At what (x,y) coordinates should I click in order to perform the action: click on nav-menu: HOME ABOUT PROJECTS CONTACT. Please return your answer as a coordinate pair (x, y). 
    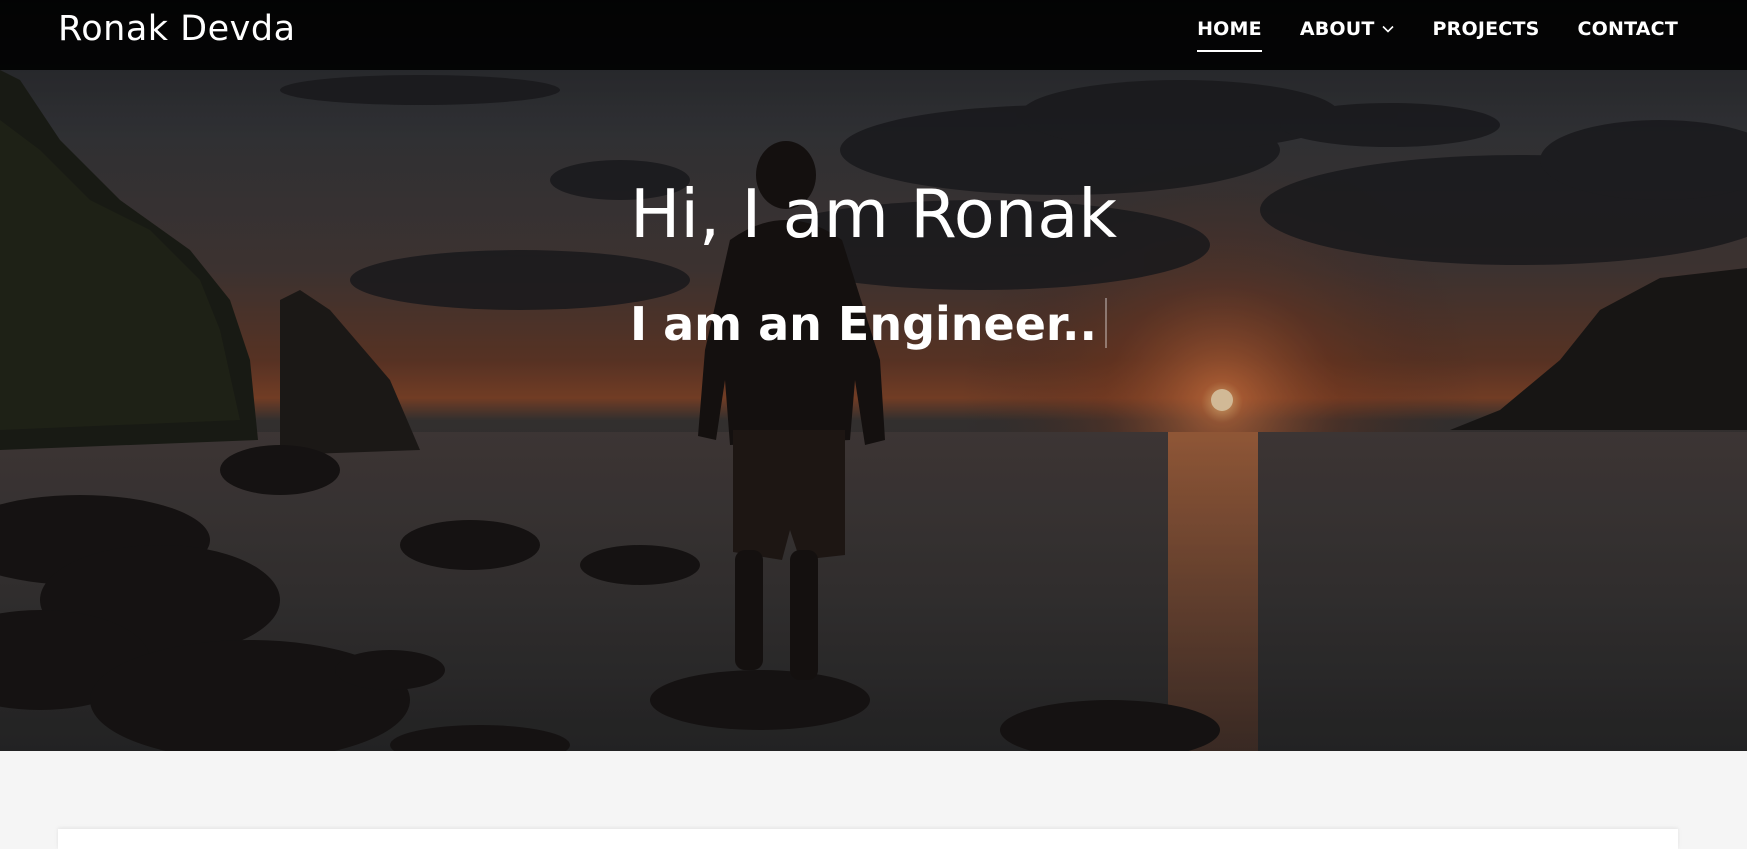
    Looking at the image, I should click on (1437, 28).